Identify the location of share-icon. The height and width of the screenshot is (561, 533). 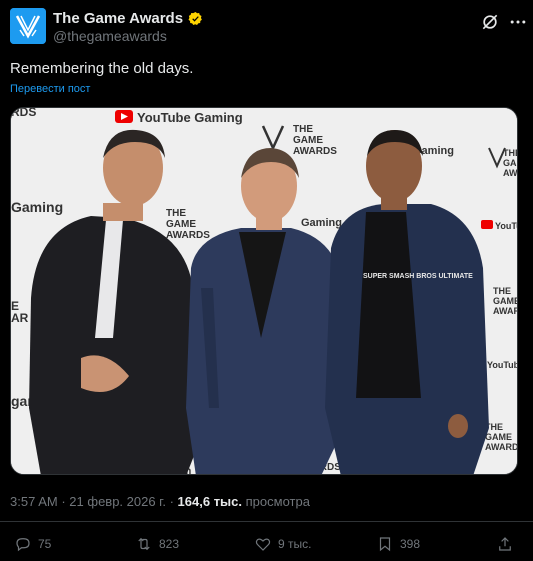
(505, 544).